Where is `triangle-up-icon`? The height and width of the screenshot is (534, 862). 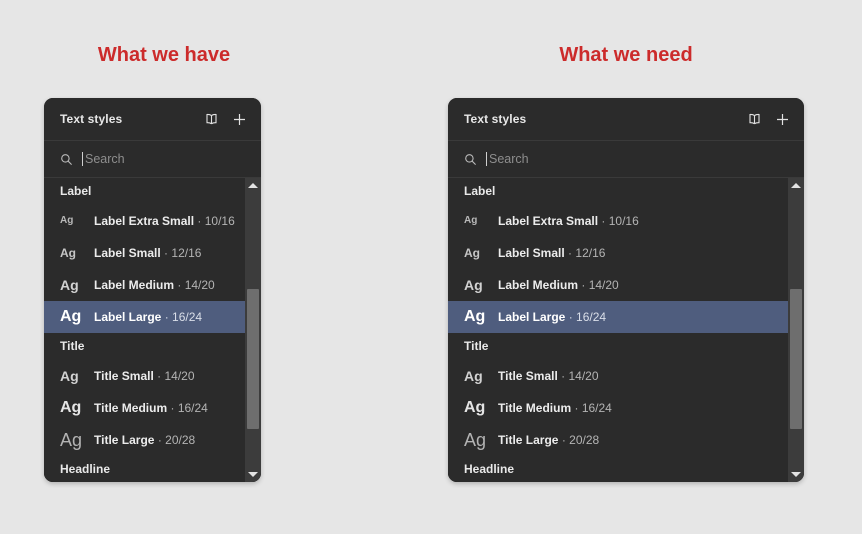
triangle-up-icon is located at coordinates (253, 185).